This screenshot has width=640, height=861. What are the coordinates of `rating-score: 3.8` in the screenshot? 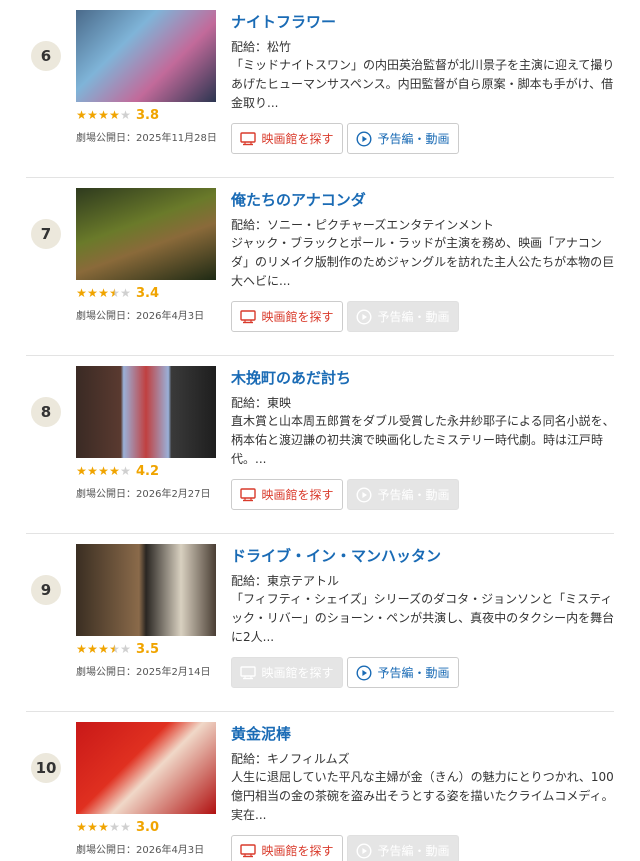 It's located at (148, 115).